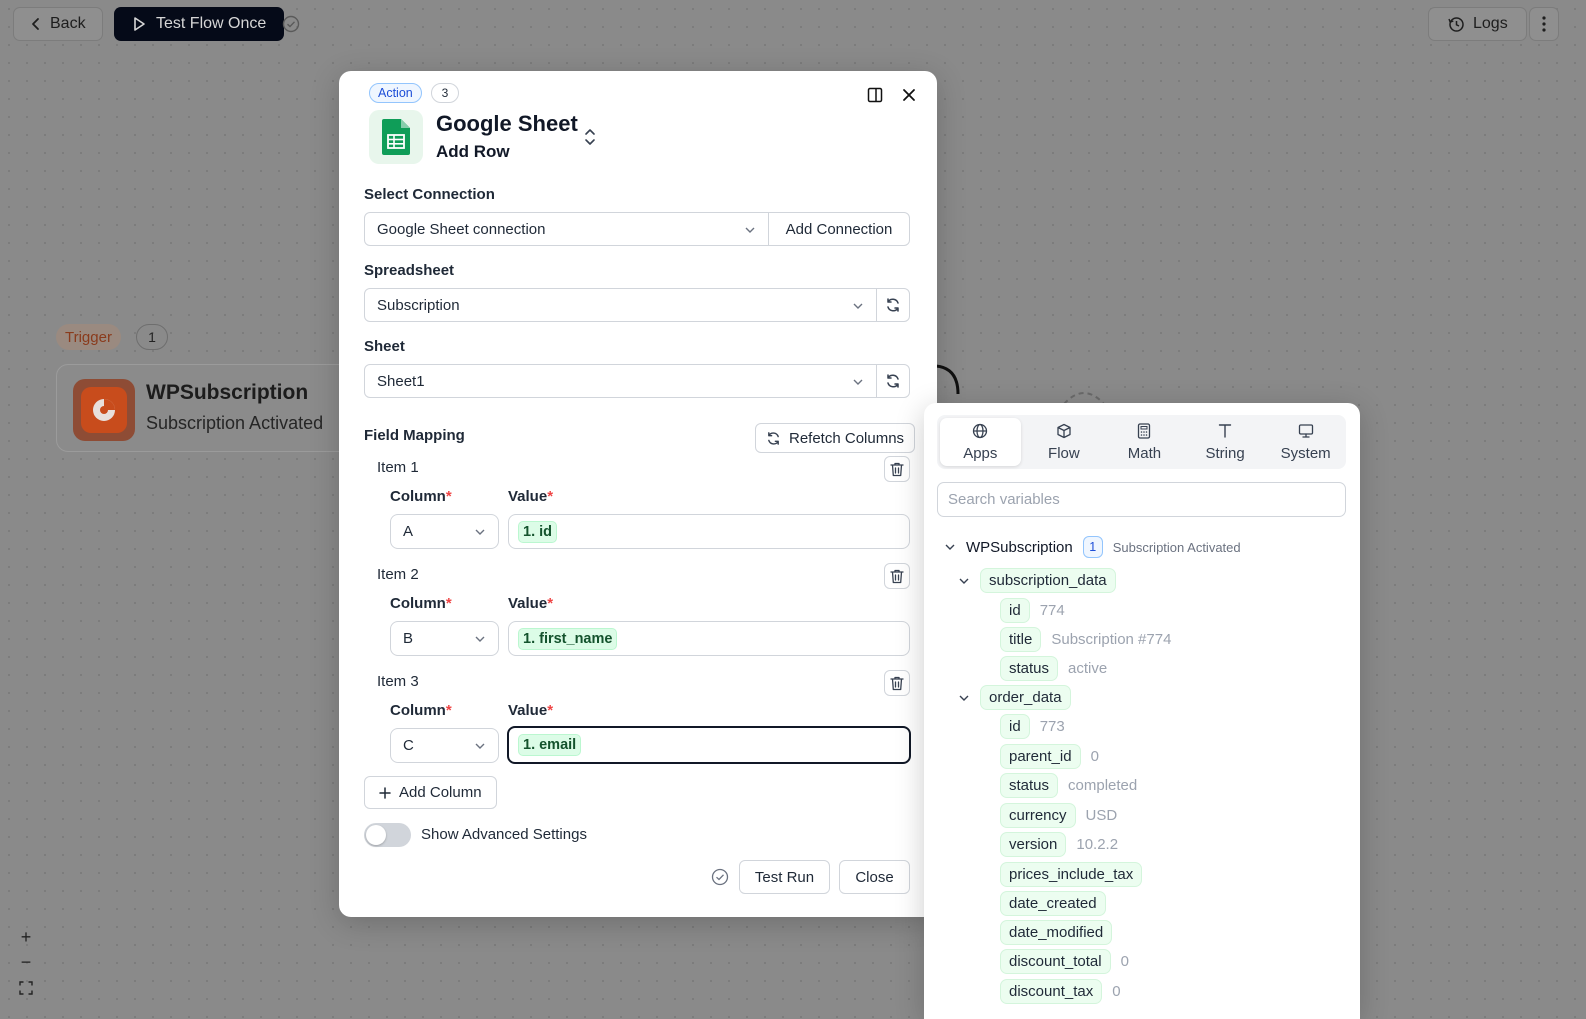 Image resolution: width=1586 pixels, height=1019 pixels. I want to click on advanced-settings-toggle, so click(387, 835).